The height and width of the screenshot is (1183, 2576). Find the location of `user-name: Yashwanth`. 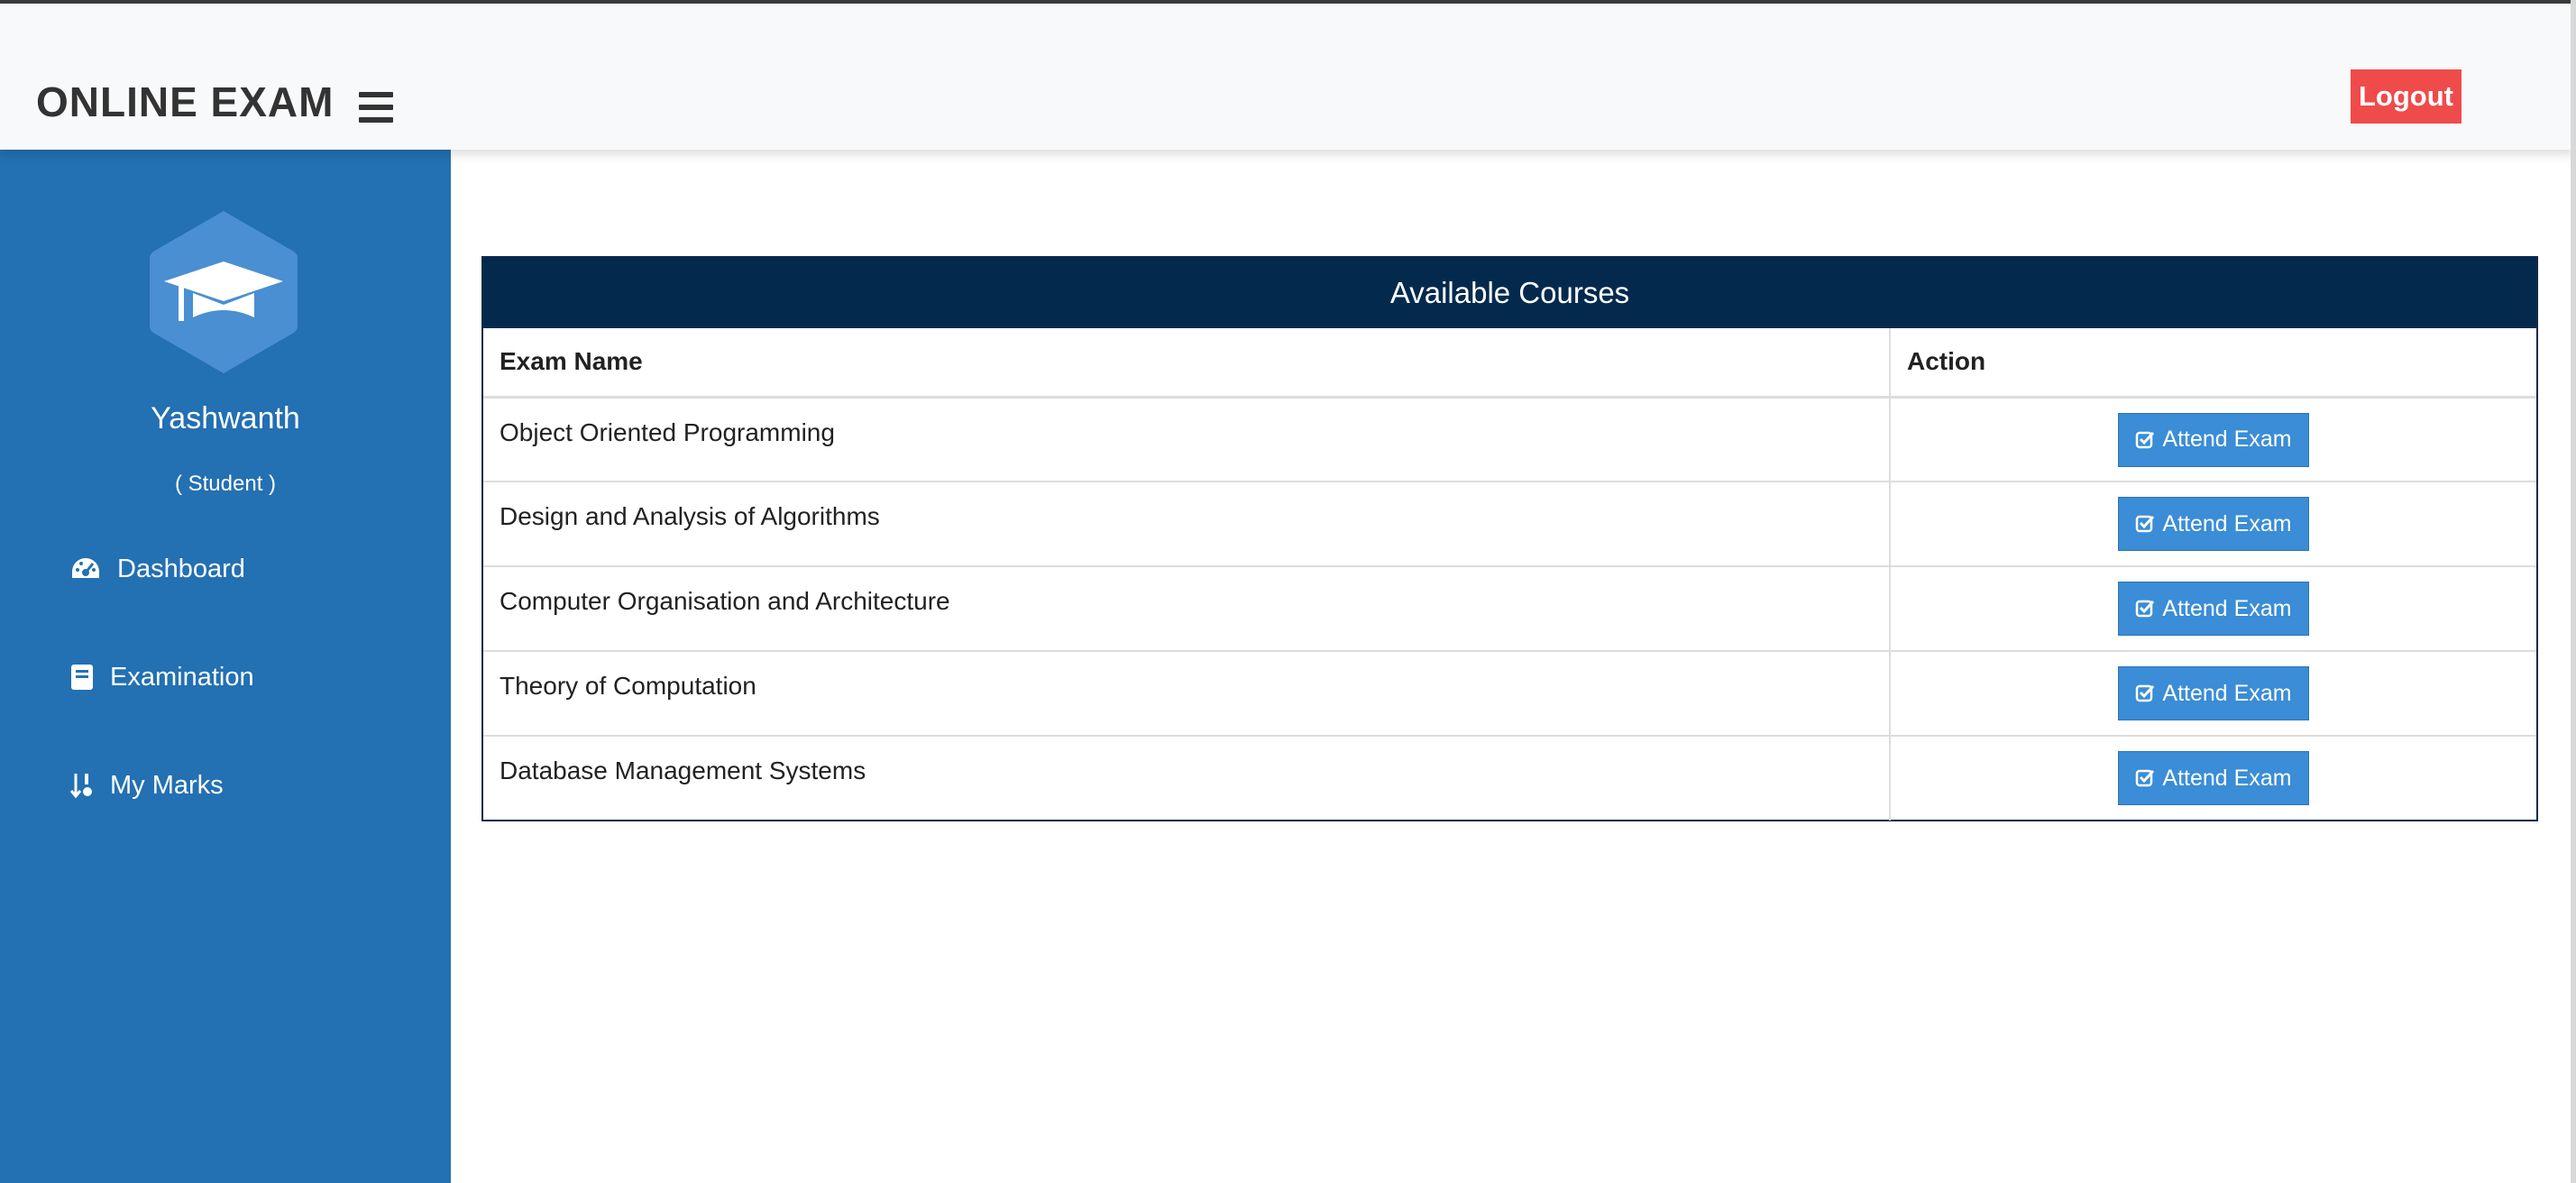

user-name: Yashwanth is located at coordinates (225, 418).